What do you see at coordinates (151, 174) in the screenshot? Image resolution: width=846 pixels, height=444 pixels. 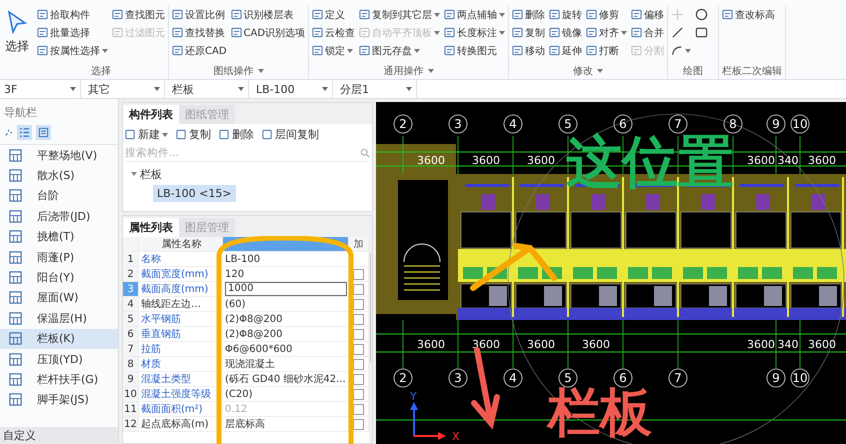 I see `tree-item: 栏板` at bounding box center [151, 174].